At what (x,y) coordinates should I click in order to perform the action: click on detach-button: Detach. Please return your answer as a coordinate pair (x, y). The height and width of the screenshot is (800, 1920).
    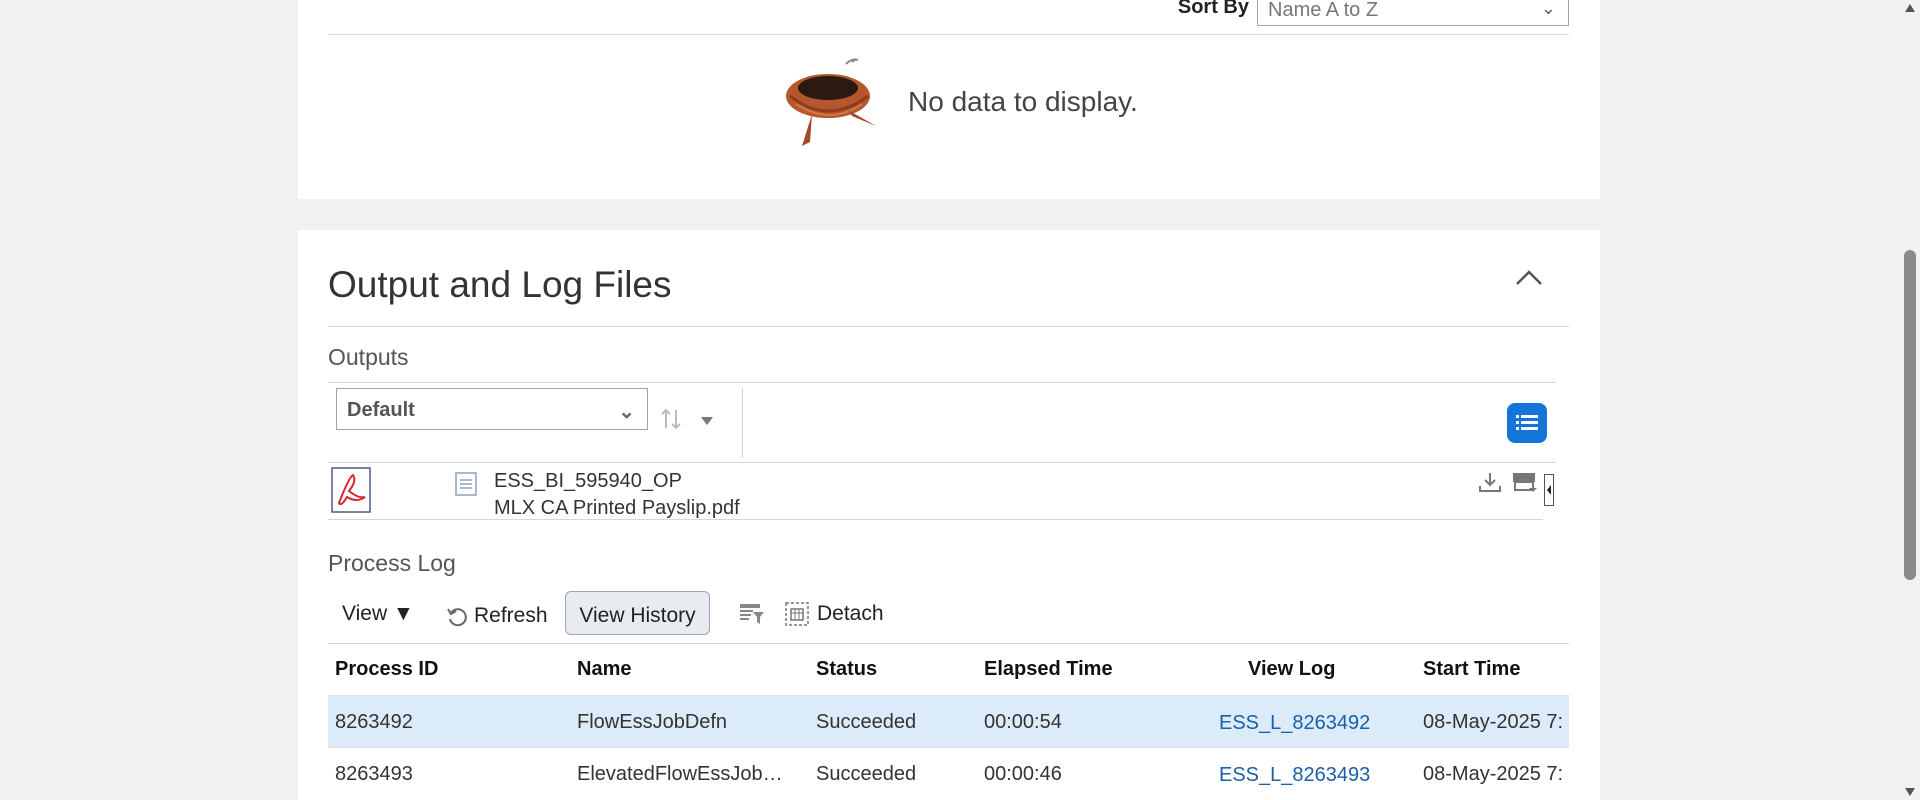
    Looking at the image, I should click on (834, 614).